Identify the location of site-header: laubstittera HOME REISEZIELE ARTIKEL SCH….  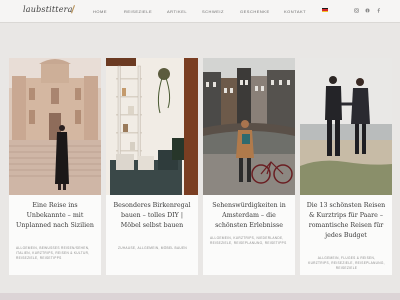
(200, 11).